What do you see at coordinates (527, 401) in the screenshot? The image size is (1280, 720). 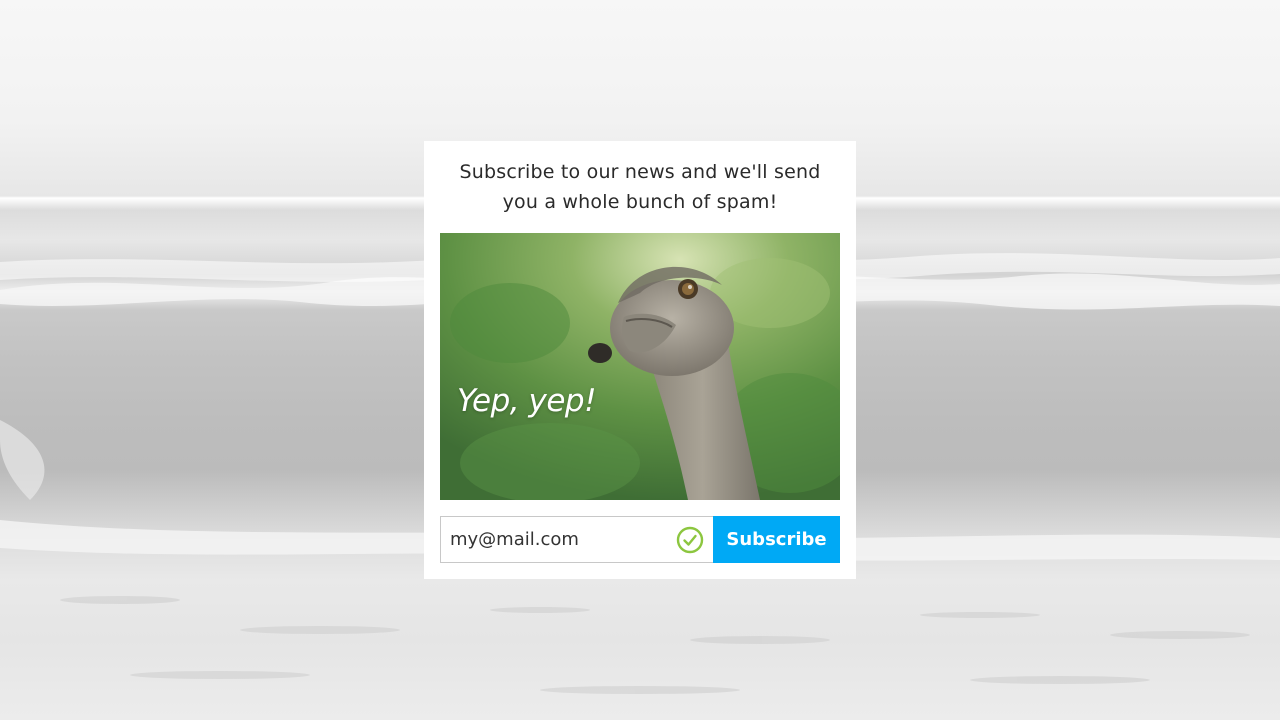 I see `image-caption: Yep, yep!` at bounding box center [527, 401].